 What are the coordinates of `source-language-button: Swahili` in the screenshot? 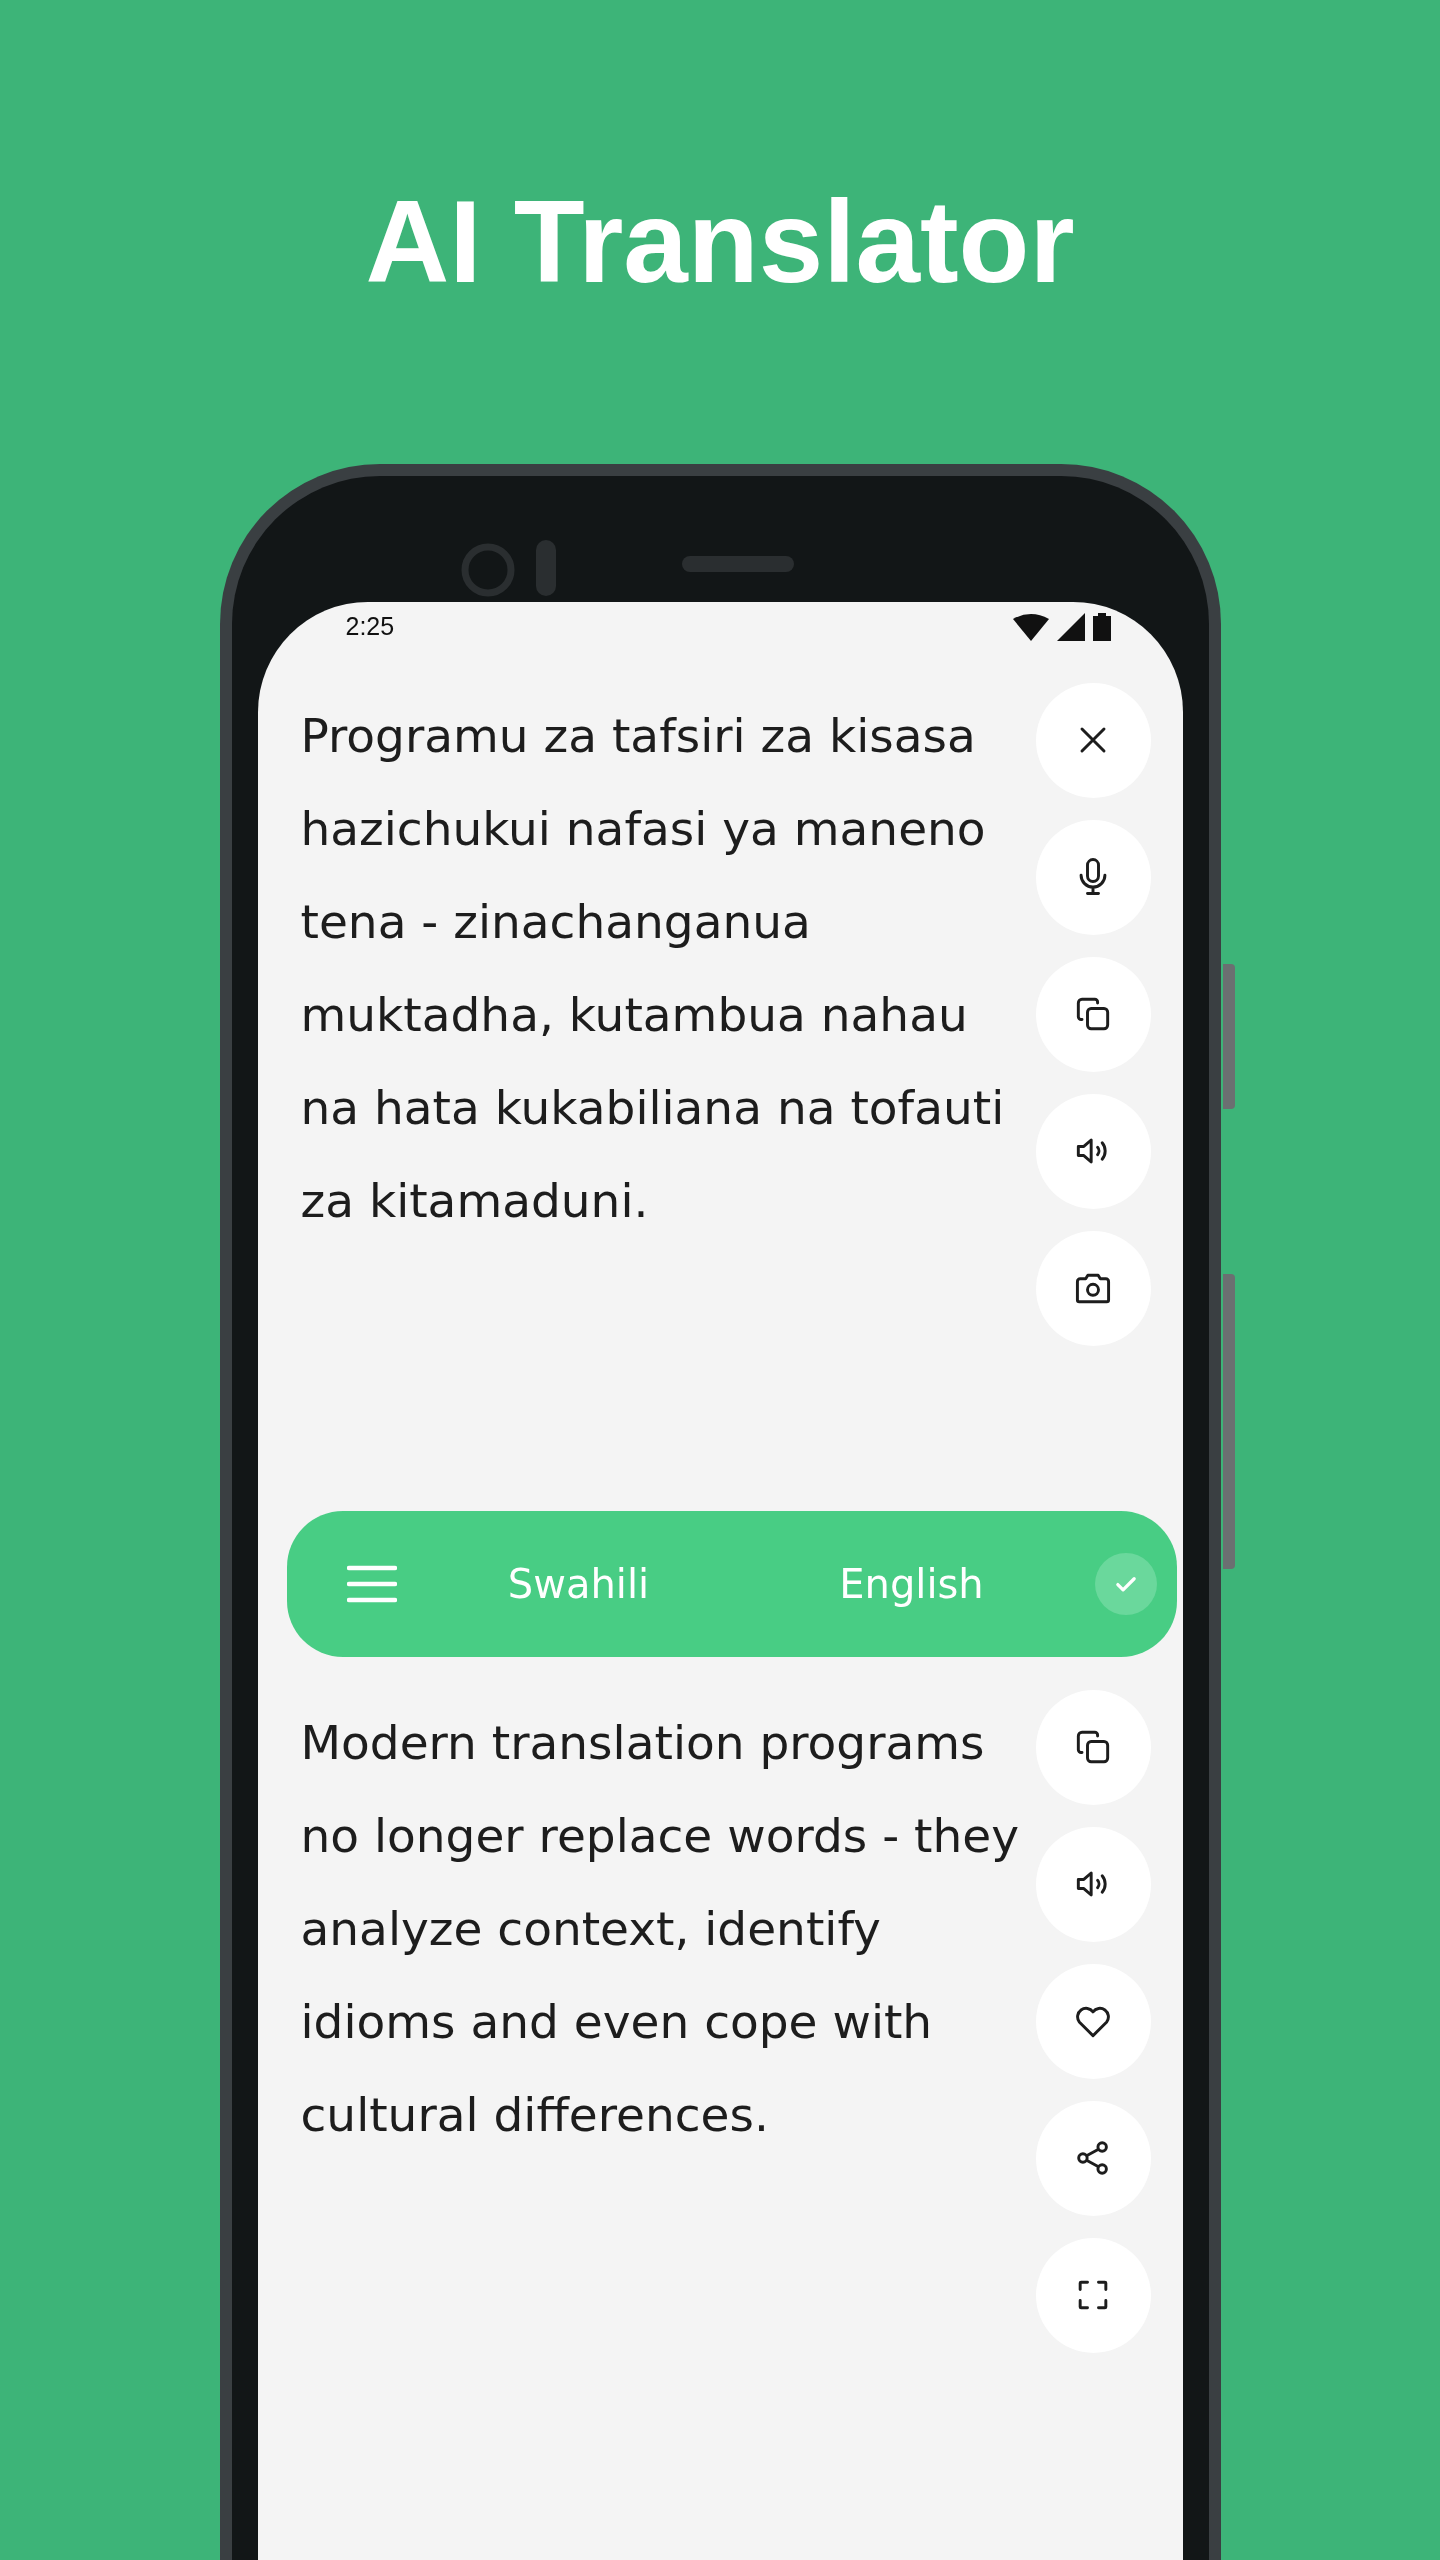 It's located at (578, 1583).